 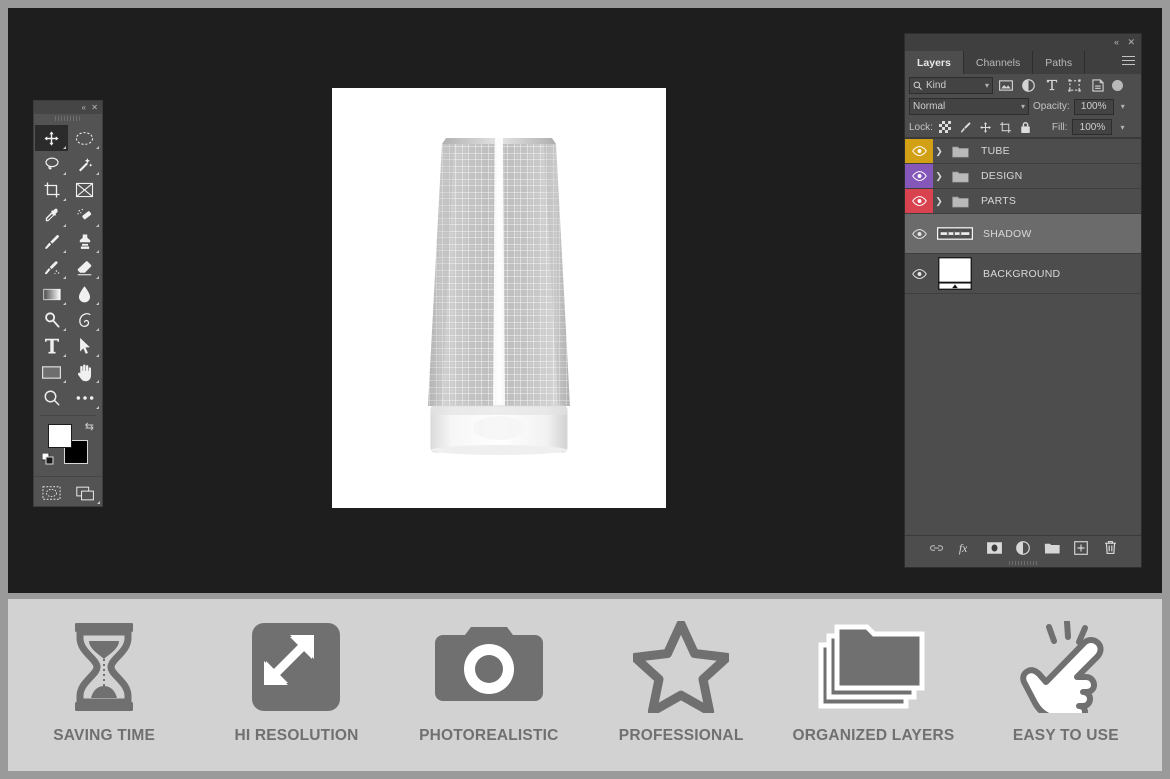 I want to click on layer-visibility-toggle-background, so click(x=919, y=273).